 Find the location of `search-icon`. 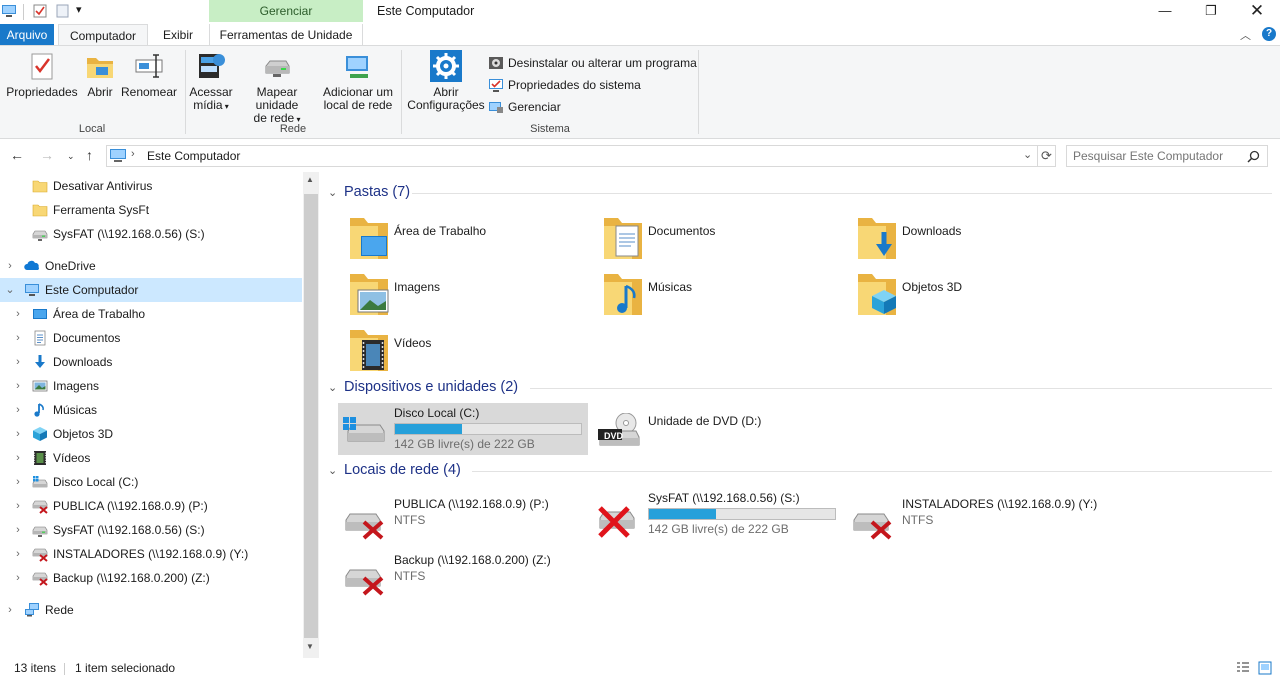

search-icon is located at coordinates (1253, 156).